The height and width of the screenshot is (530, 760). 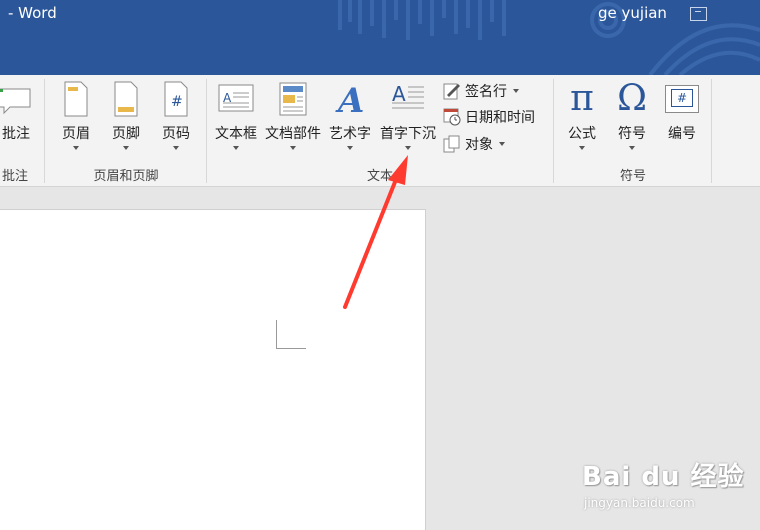 I want to click on group-label-symbols: 符号, so click(x=632, y=176).